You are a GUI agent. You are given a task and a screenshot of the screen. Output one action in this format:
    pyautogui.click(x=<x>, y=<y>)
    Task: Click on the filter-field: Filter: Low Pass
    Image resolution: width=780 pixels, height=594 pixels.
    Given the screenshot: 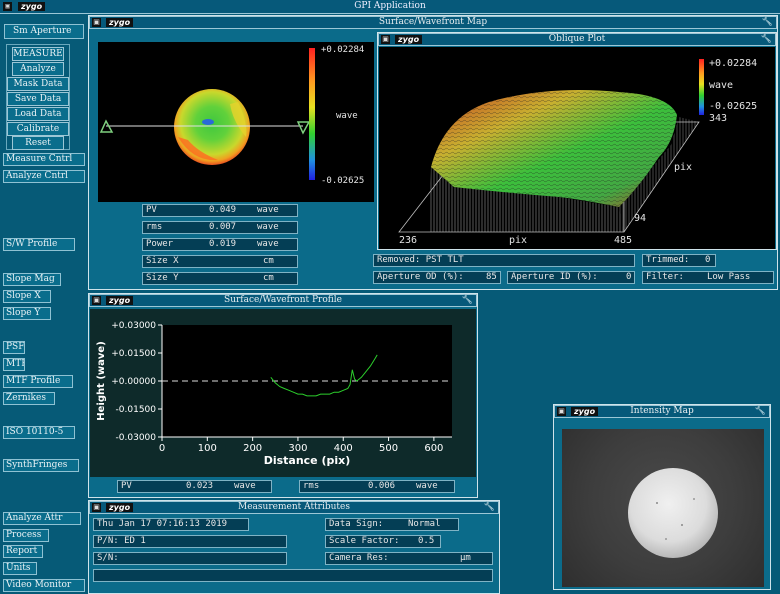 What is the action you would take?
    pyautogui.click(x=708, y=277)
    